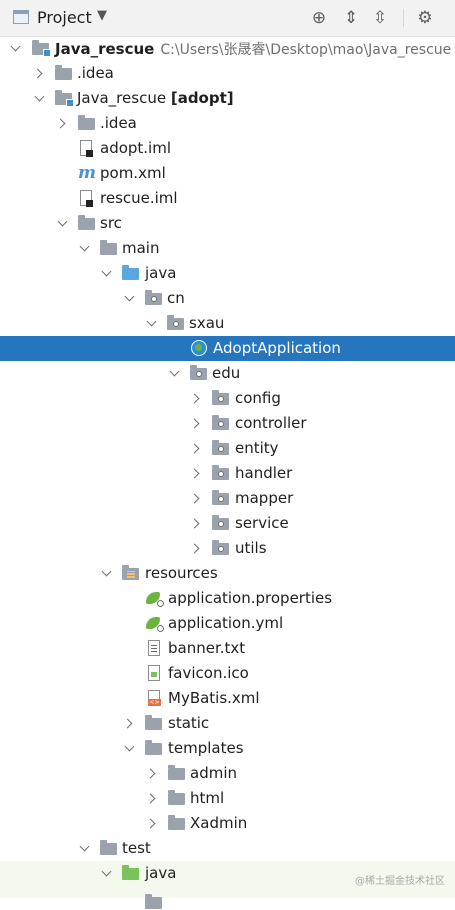  I want to click on tree-row-favicon-ico: favicon.ico, so click(227, 673).